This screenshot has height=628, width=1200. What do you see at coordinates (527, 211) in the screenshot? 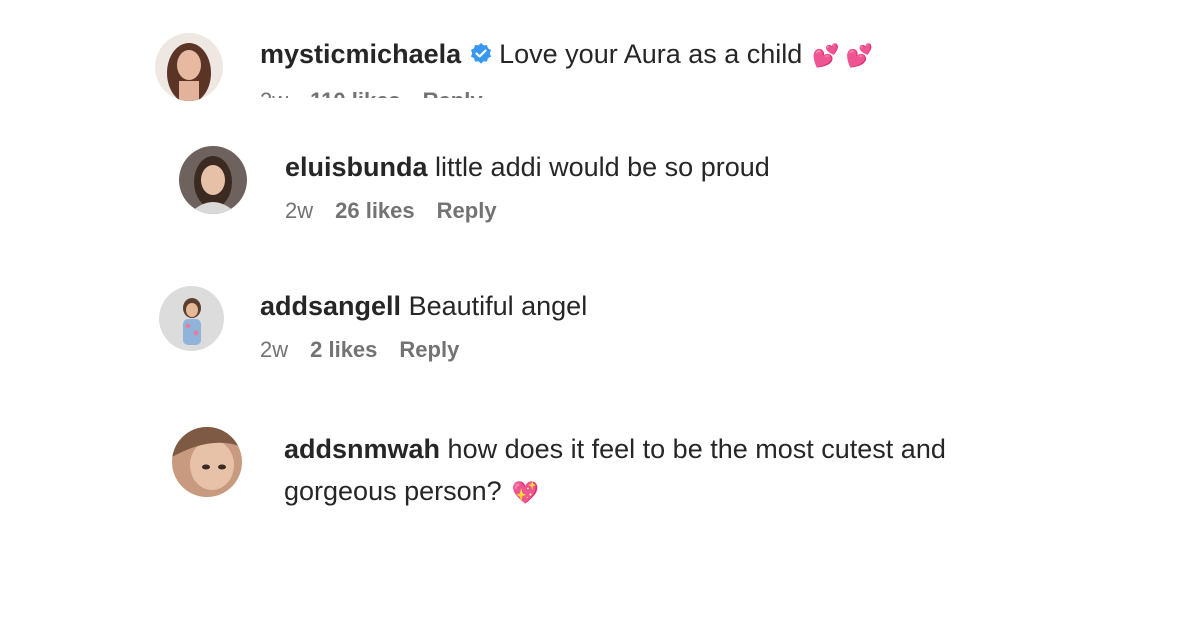
I see `comment-meta: 2w 26 likes Reply` at bounding box center [527, 211].